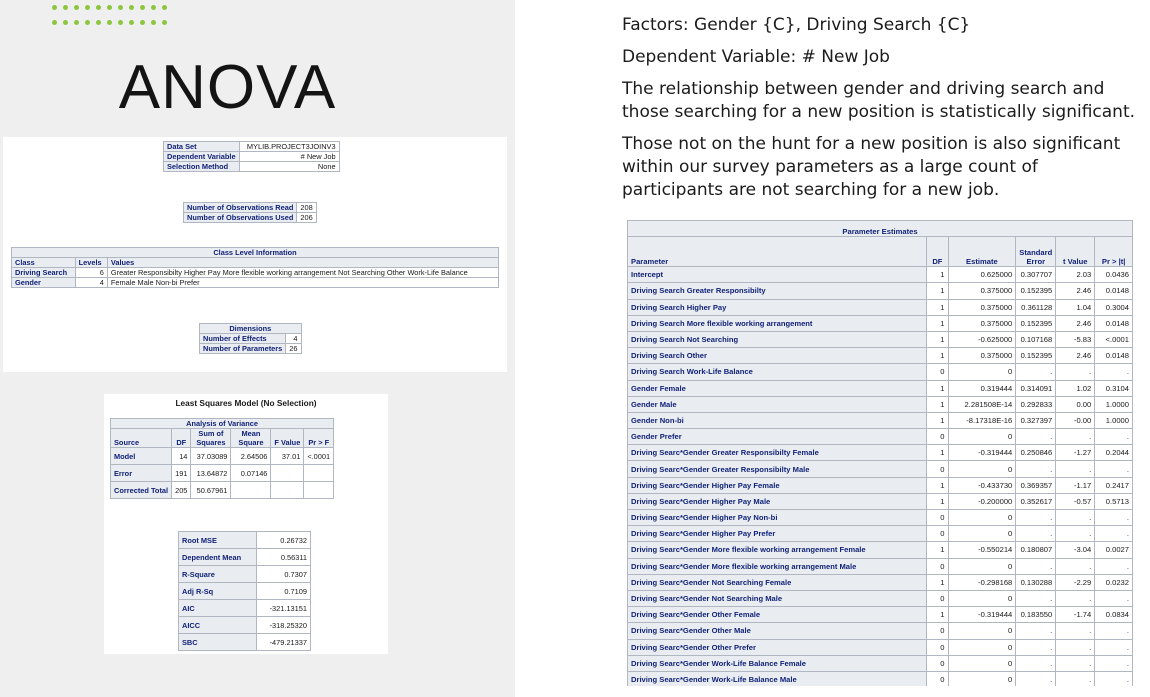 The height and width of the screenshot is (697, 1150). What do you see at coordinates (43, 282) in the screenshot?
I see `class-level-cell: Gender` at bounding box center [43, 282].